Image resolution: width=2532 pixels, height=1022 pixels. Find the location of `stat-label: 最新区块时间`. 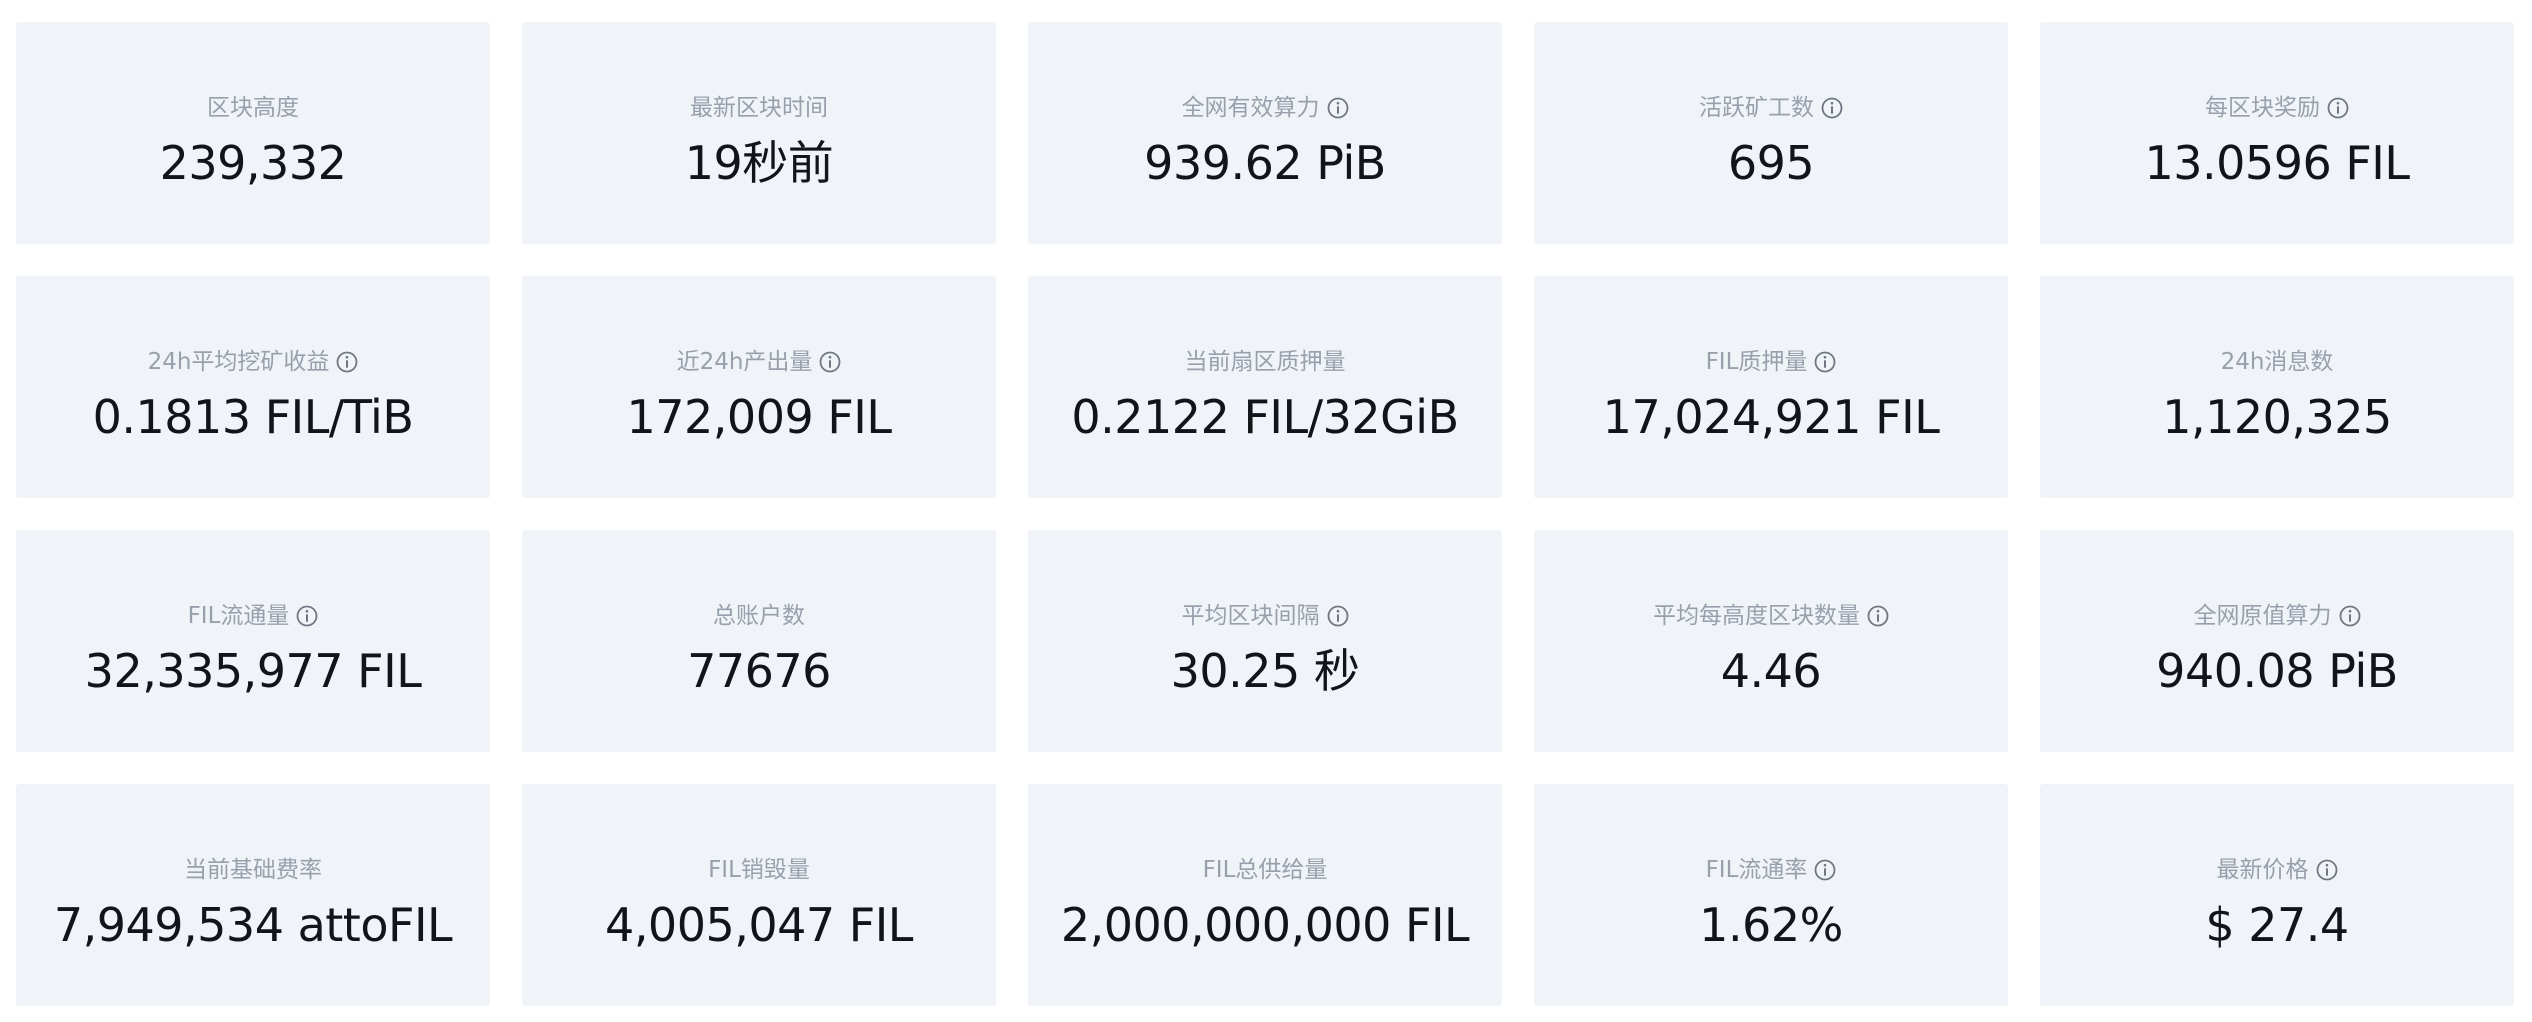

stat-label: 最新区块时间 is located at coordinates (759, 108).